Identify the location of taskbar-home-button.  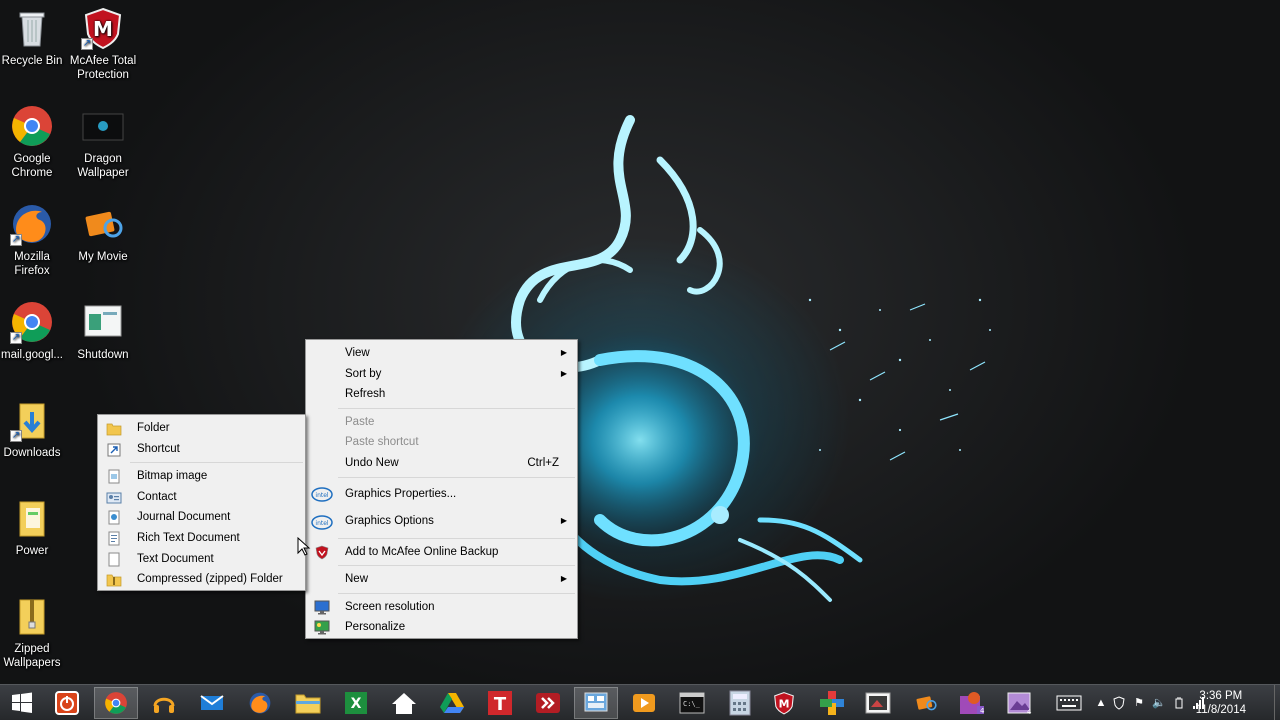
(404, 703).